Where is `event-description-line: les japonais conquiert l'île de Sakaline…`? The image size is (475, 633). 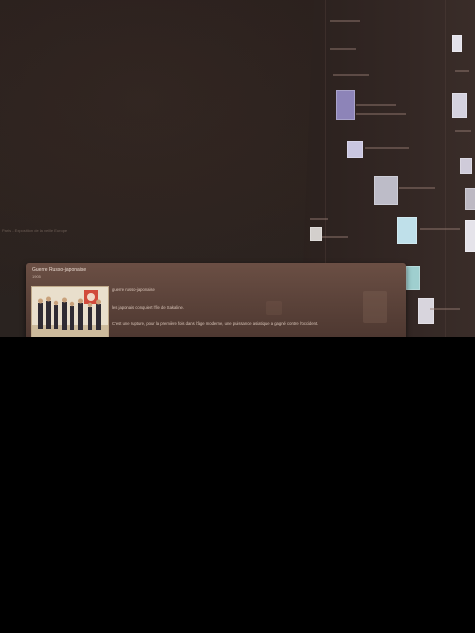
event-description-line: les japonais conquiert l'île de Sakaline… is located at coordinates (148, 307).